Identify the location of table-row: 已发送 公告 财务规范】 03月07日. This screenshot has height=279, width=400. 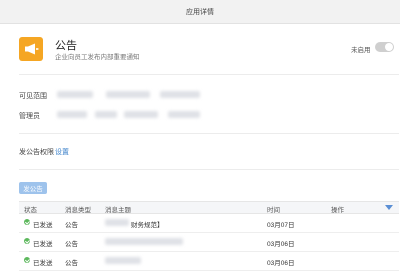
(209, 223).